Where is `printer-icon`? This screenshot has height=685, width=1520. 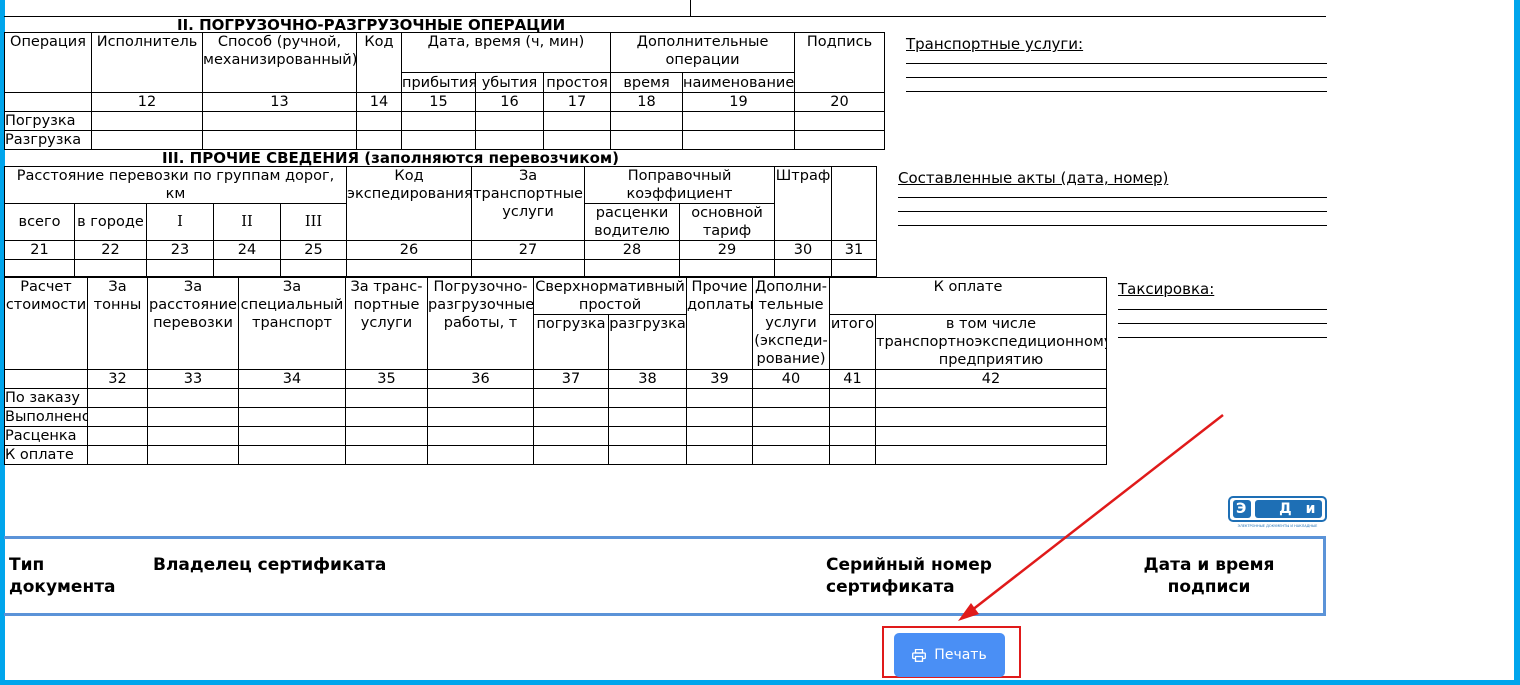 printer-icon is located at coordinates (919, 655).